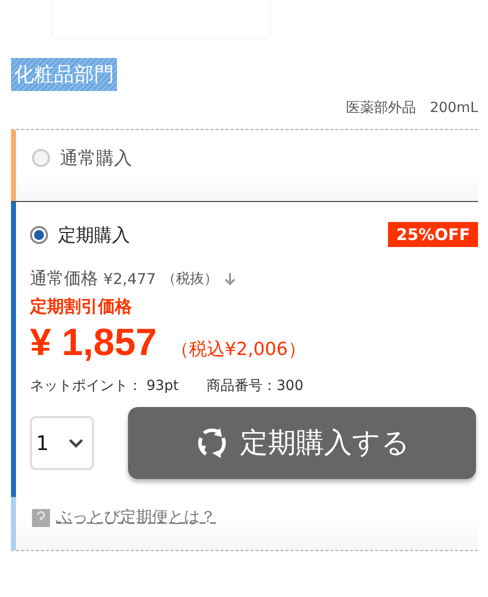  I want to click on tax-included-price: （税込¥2,006）, so click(238, 349).